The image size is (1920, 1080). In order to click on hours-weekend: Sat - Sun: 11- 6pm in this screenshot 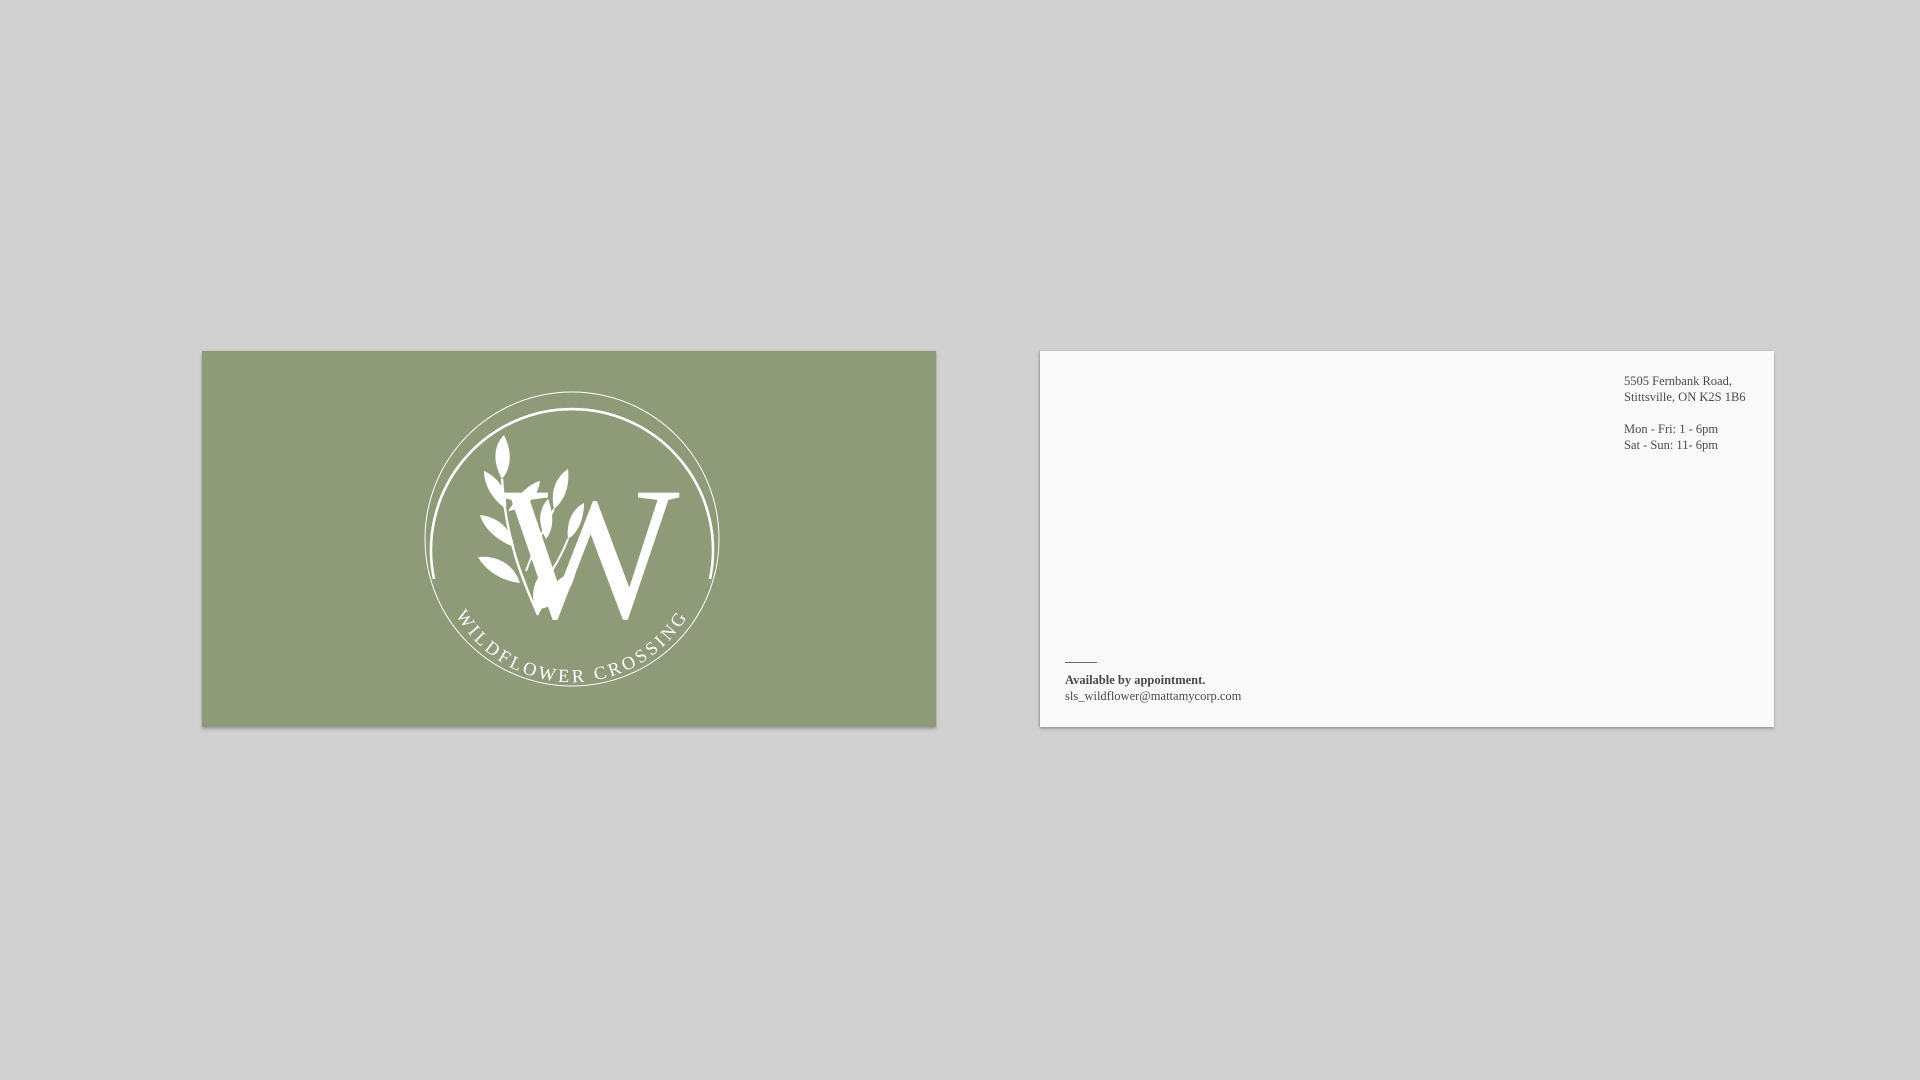, I will do `click(1671, 445)`.